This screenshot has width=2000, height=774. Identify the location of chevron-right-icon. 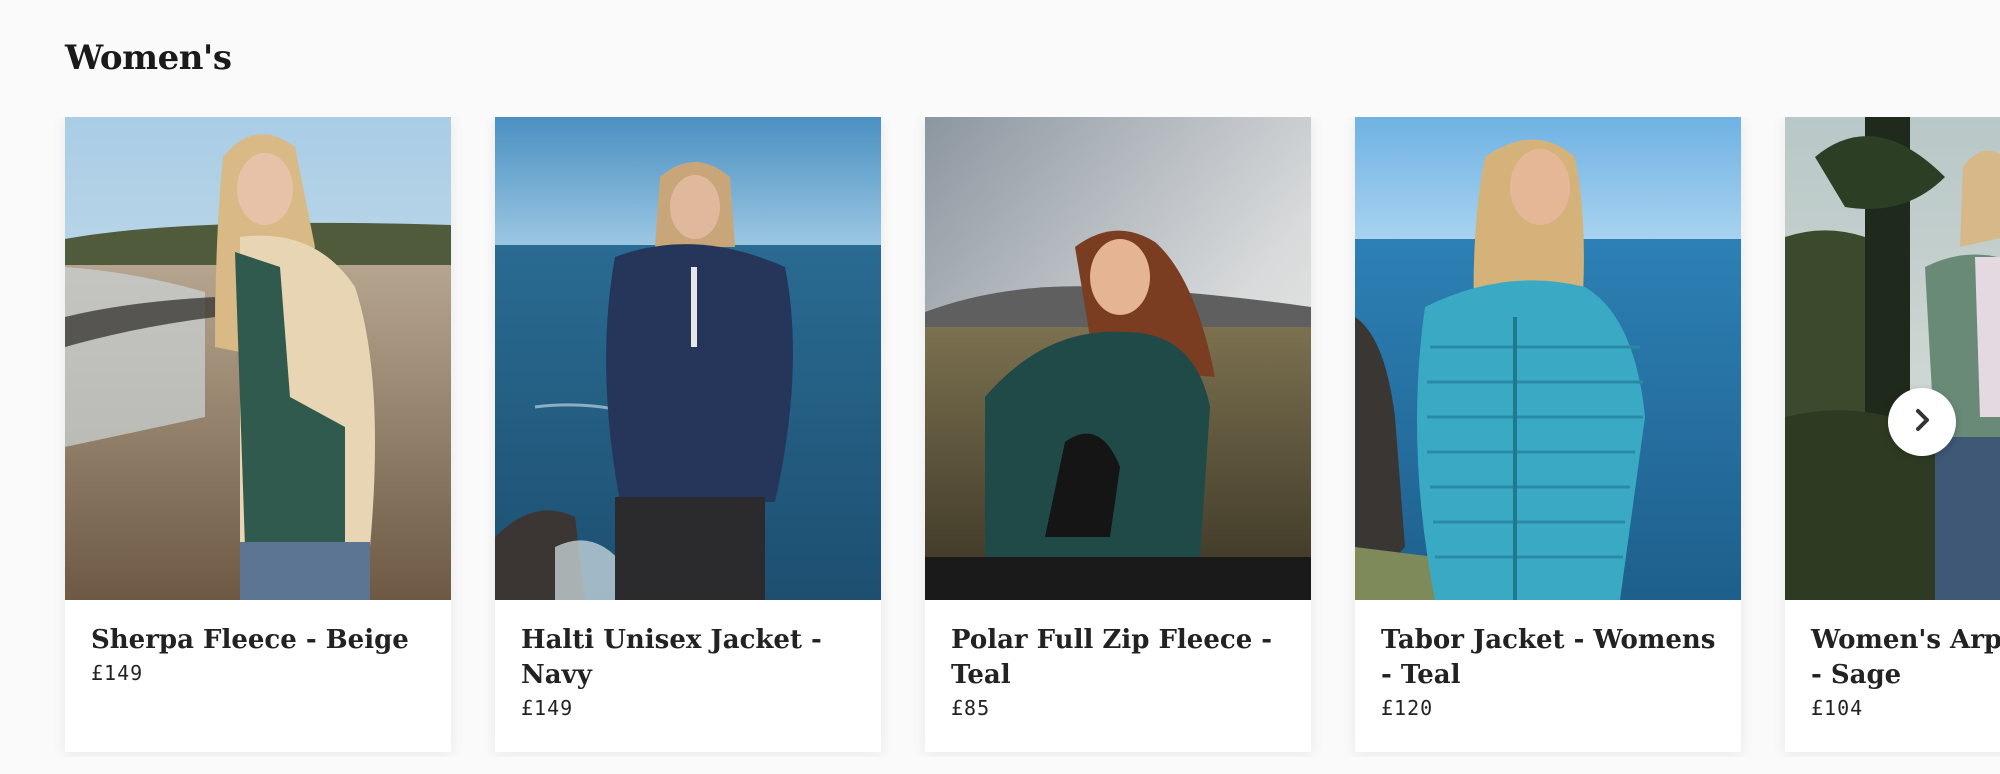
(1922, 422).